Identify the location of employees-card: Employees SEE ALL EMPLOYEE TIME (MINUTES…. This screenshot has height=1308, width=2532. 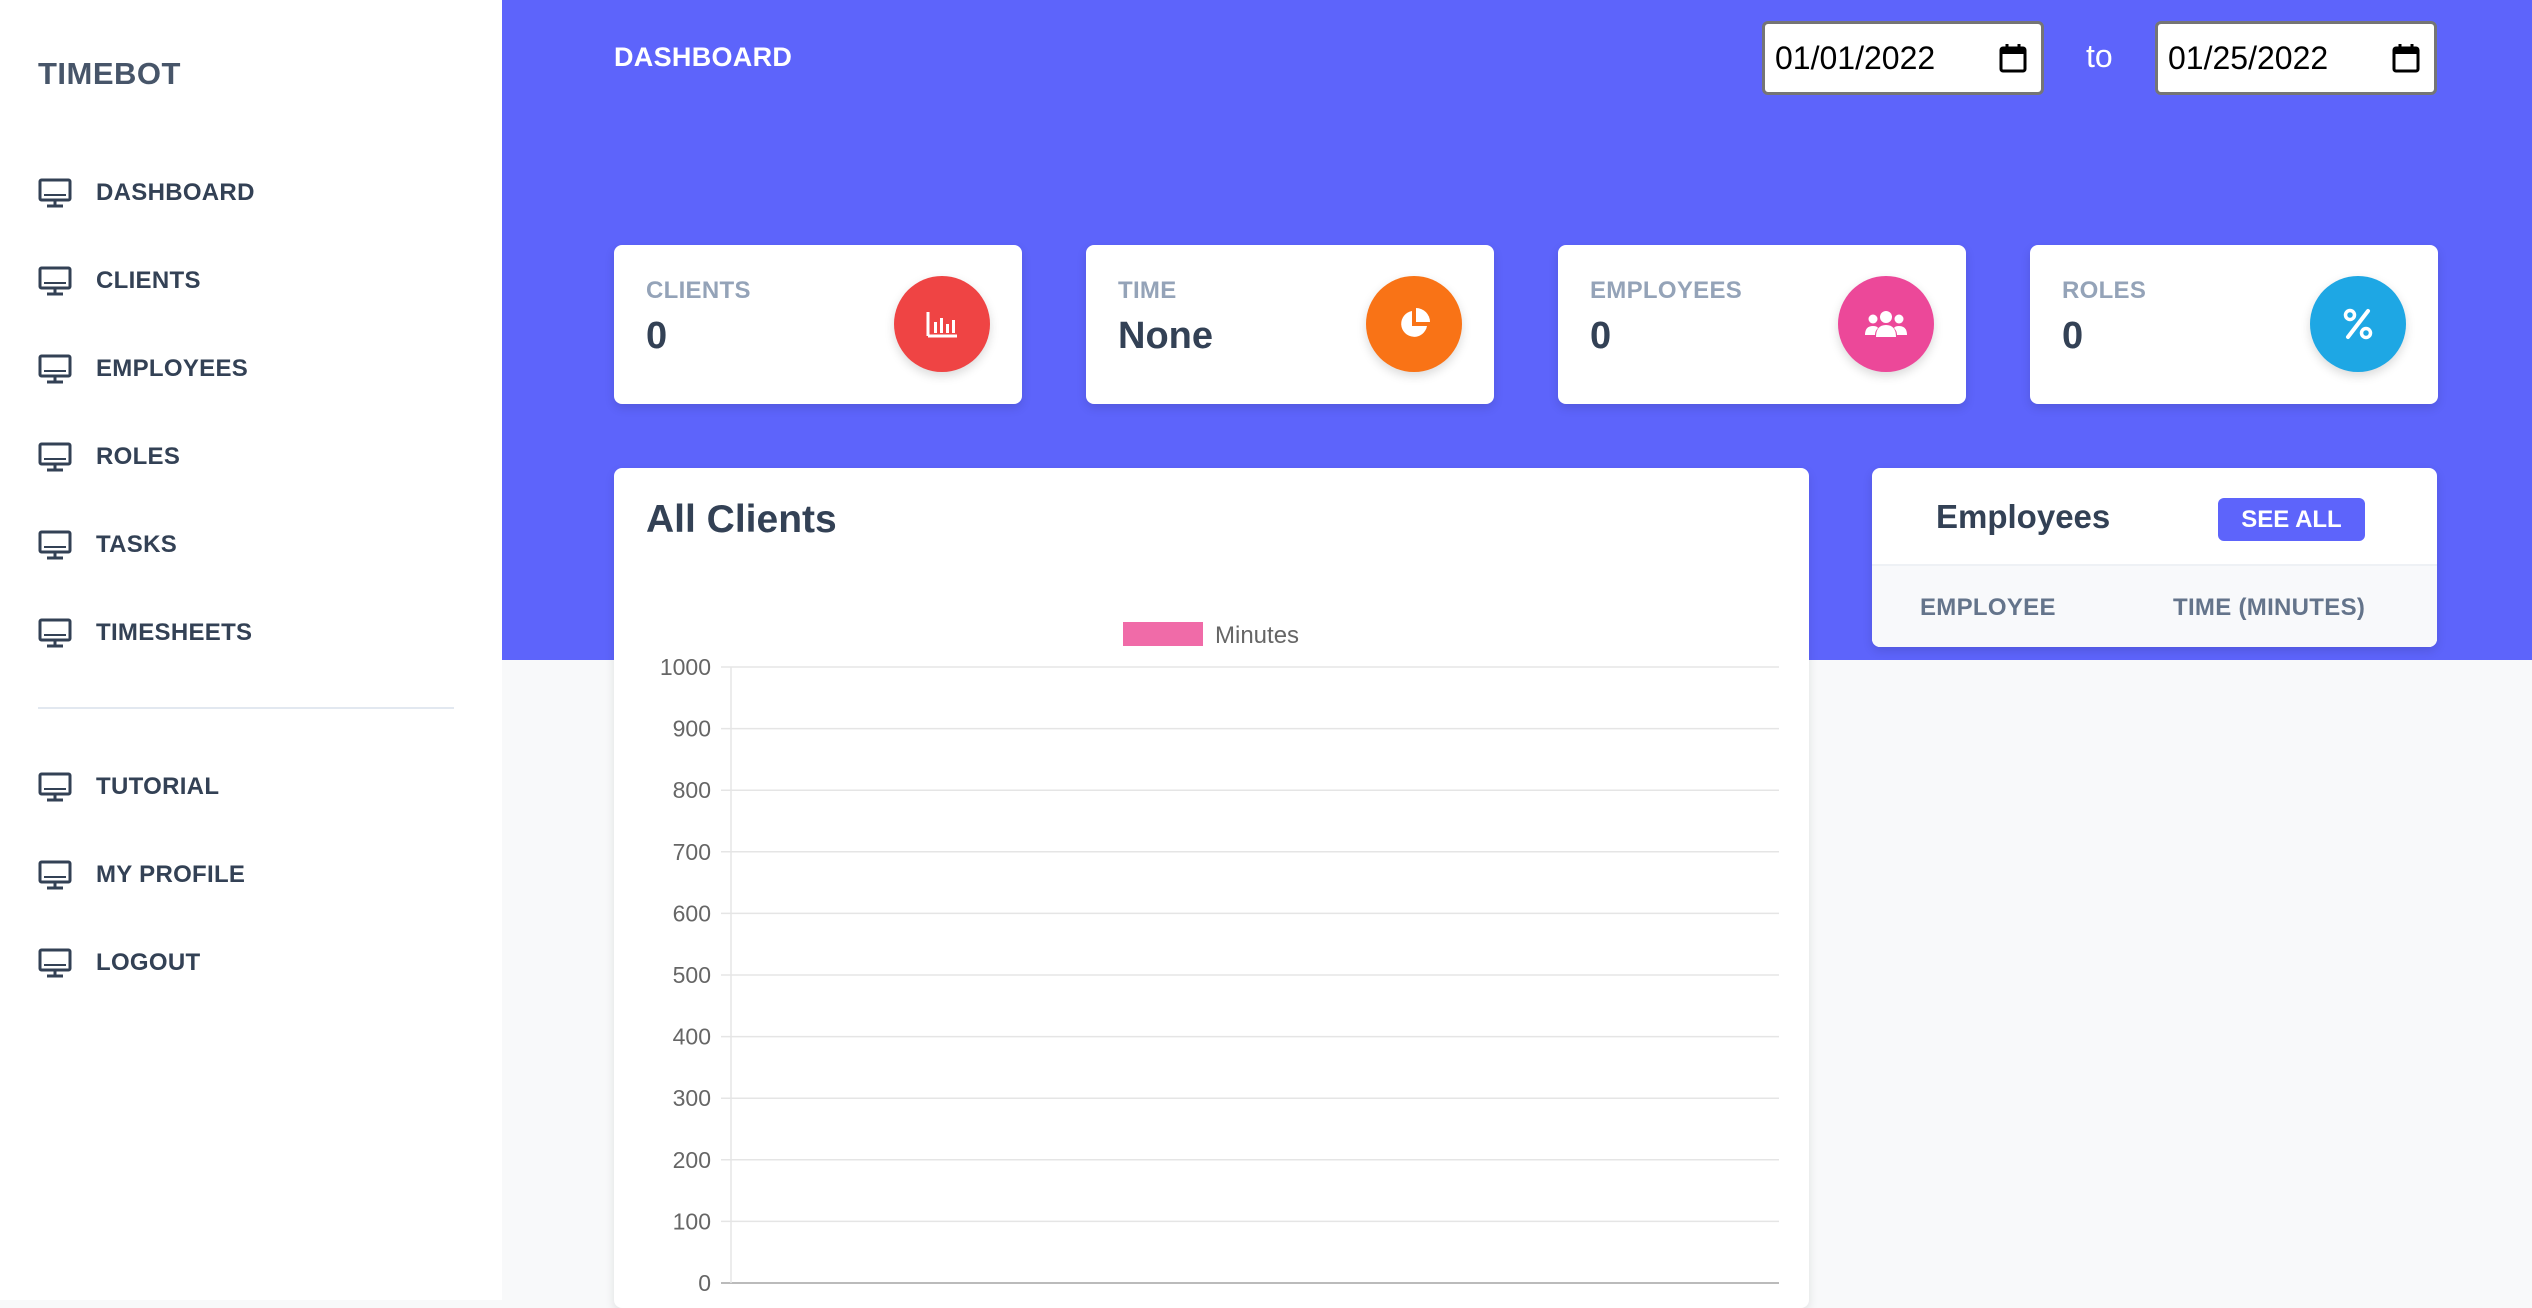
(2154, 557).